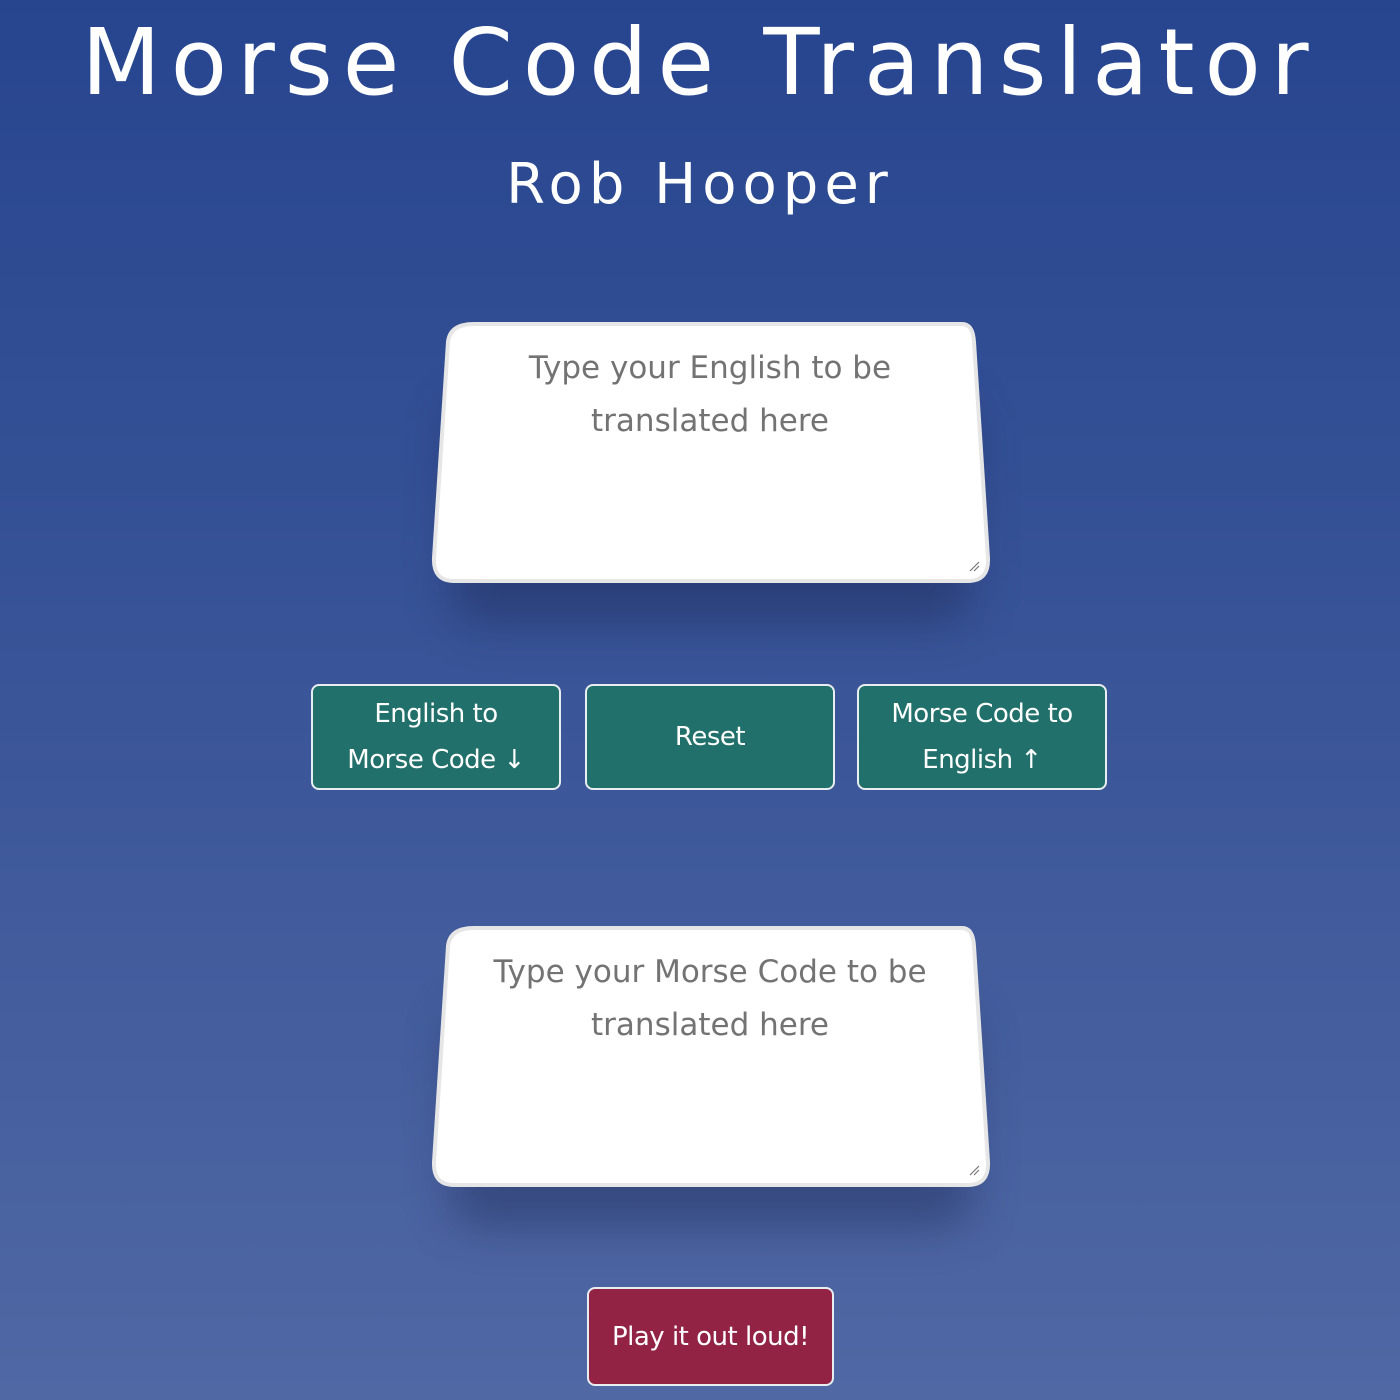 The image size is (1400, 1400). I want to click on english-input-container, so click(711, 473).